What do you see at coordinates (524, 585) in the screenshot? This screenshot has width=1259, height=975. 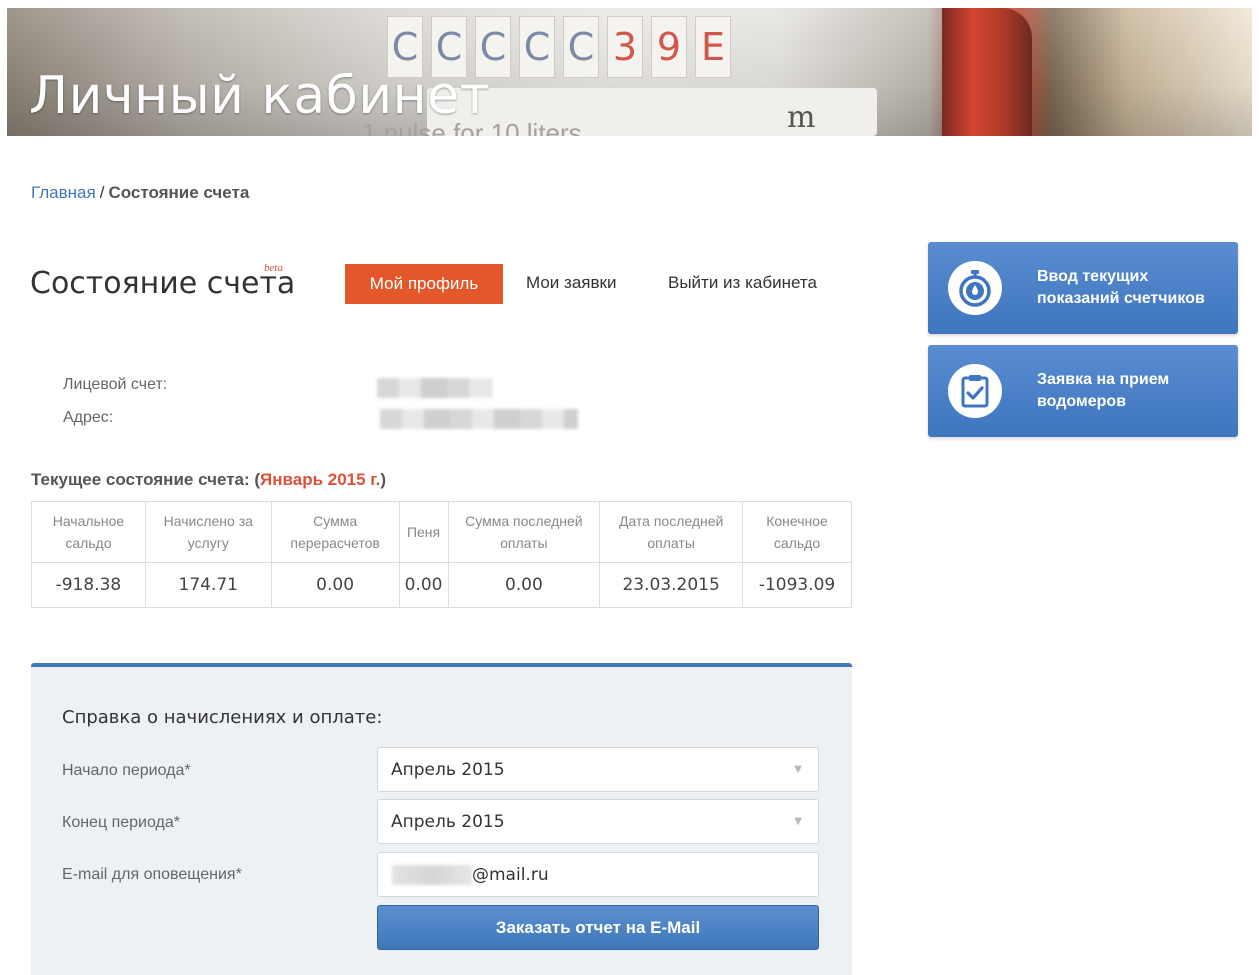 I see `cell-last-payment-sum: 0.00` at bounding box center [524, 585].